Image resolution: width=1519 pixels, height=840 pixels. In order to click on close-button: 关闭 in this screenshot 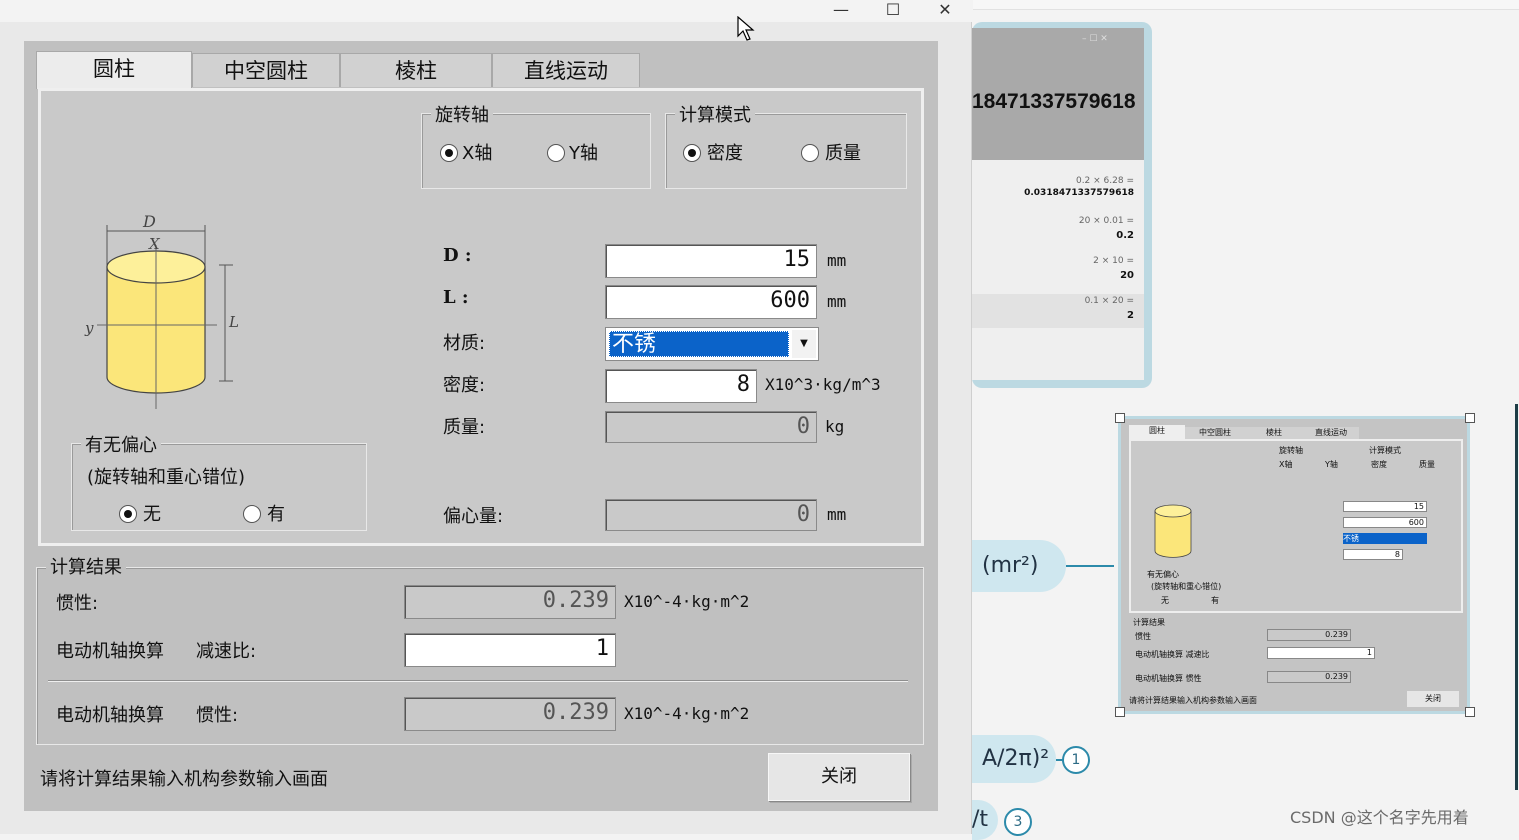, I will do `click(839, 777)`.